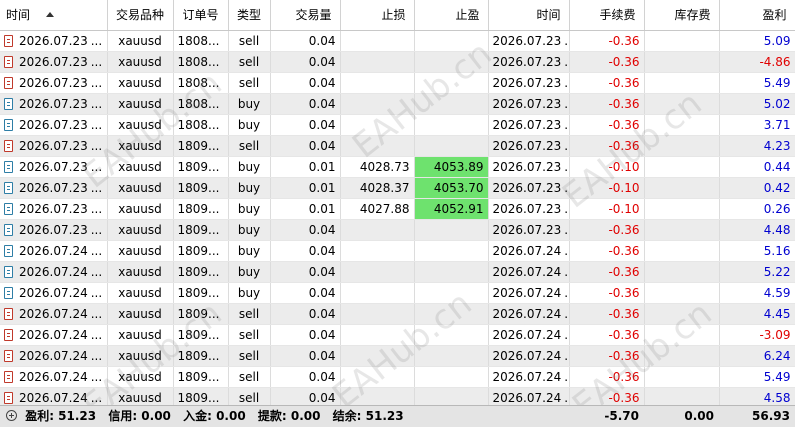  I want to click on cell-profit: 4.48, so click(757, 230).